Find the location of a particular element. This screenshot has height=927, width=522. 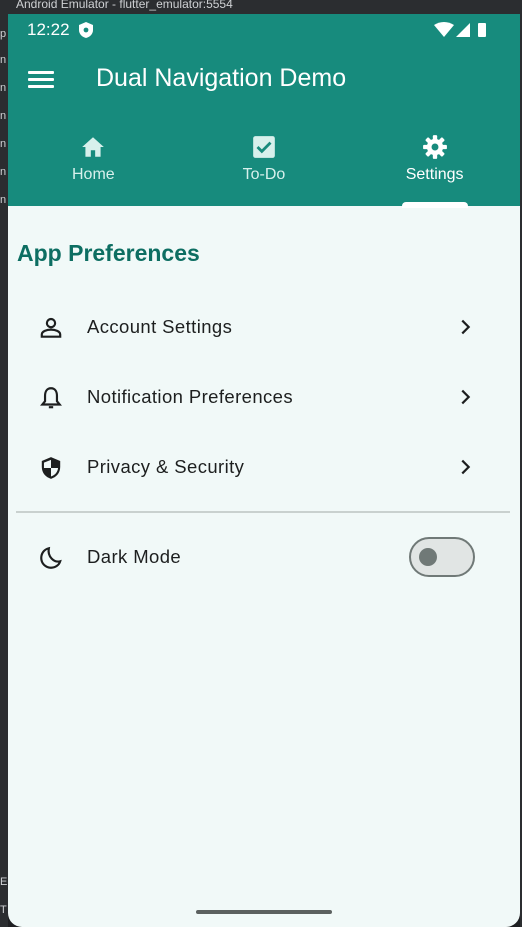

gear-icon is located at coordinates (434, 147).